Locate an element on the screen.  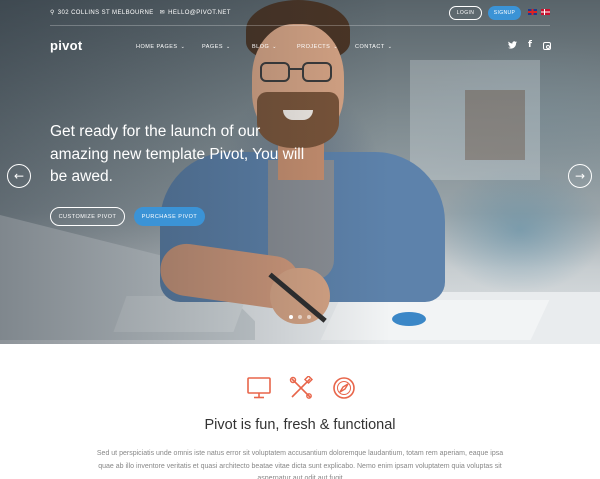
mail-icon: ✉ is located at coordinates (162, 13).